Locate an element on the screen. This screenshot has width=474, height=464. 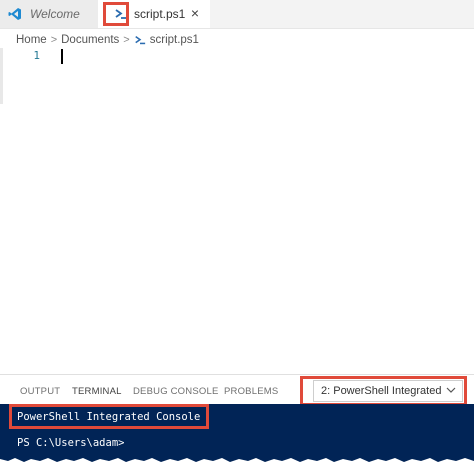
chevron-down-icon is located at coordinates (451, 390).